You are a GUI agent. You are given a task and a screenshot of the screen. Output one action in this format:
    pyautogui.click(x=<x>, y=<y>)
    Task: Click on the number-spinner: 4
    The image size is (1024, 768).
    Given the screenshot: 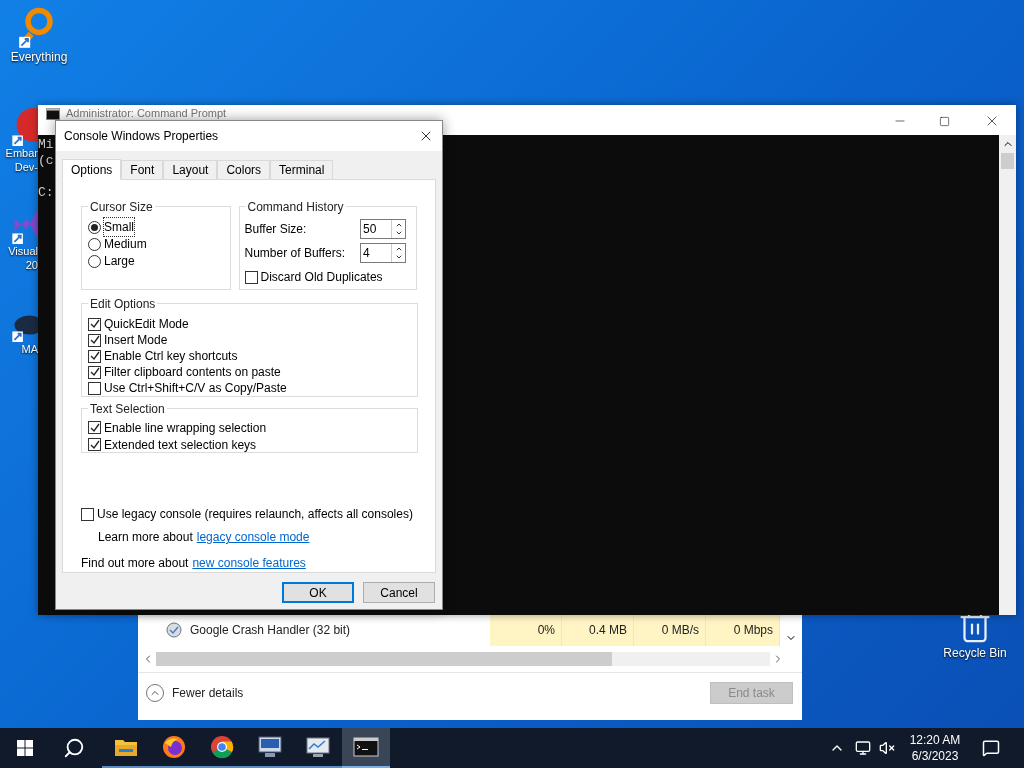 What is the action you would take?
    pyautogui.click(x=383, y=253)
    